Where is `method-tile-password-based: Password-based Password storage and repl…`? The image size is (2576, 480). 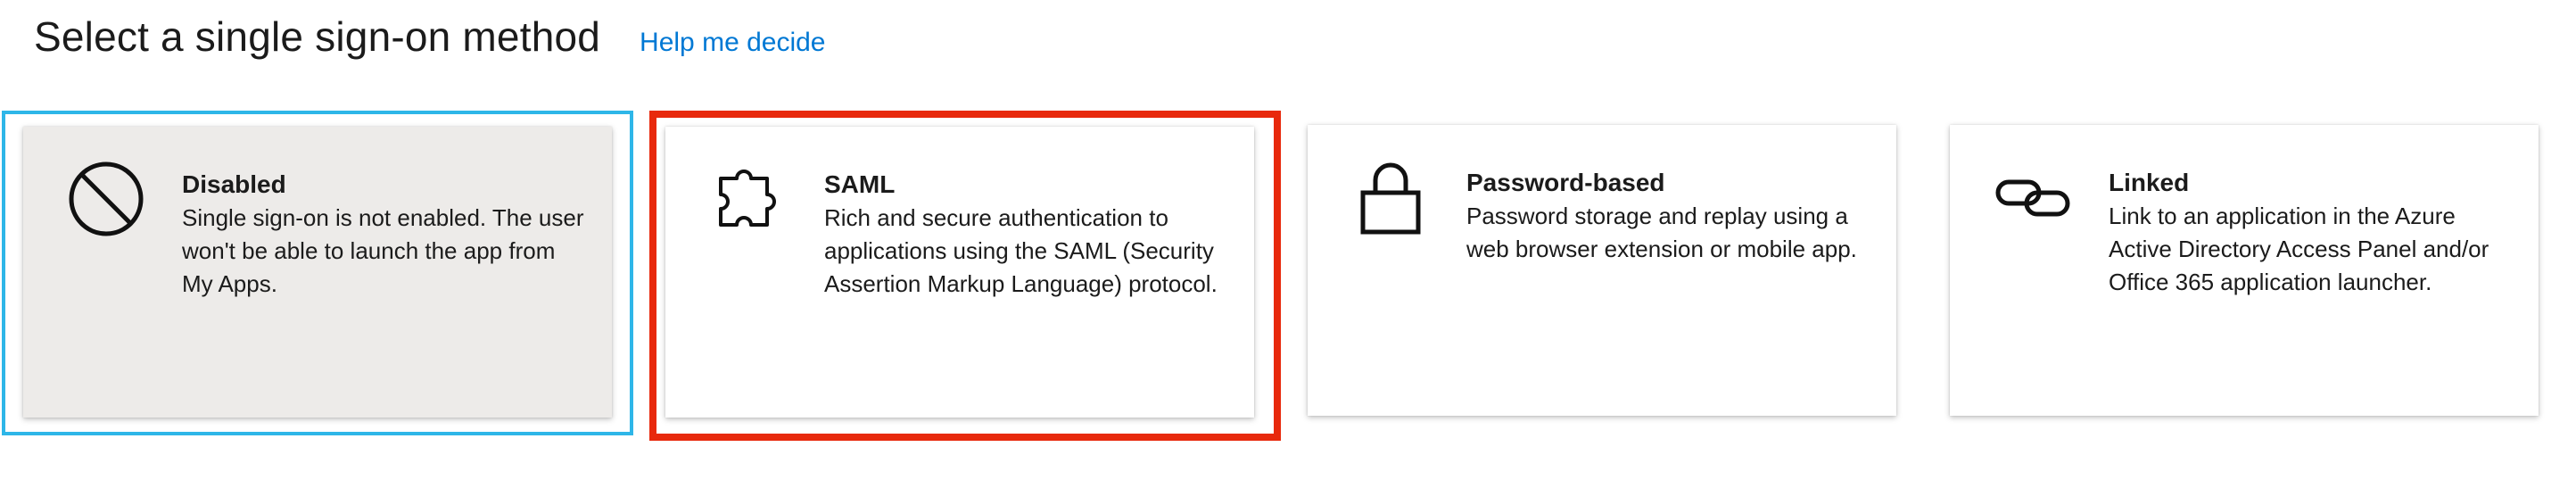
method-tile-password-based: Password-based Password storage and repl… is located at coordinates (1602, 270).